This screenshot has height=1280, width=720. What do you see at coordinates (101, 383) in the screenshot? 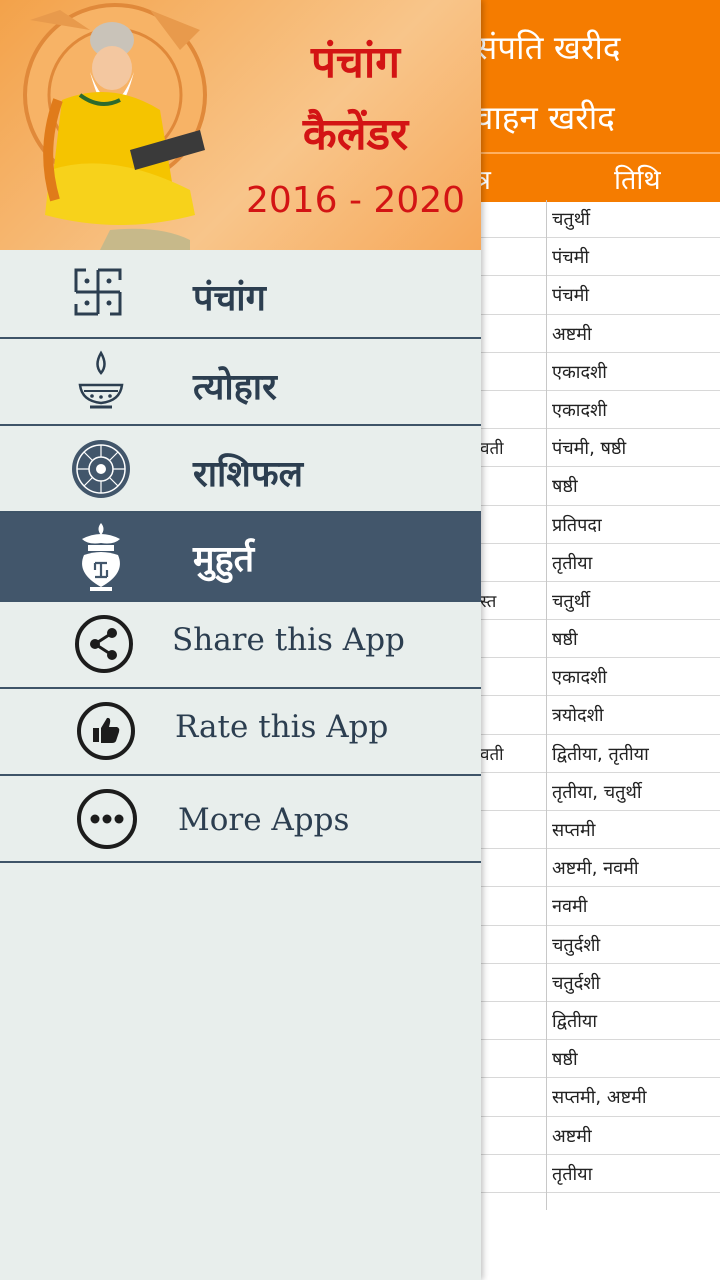
I see `diya-lamp-icon` at bounding box center [101, 383].